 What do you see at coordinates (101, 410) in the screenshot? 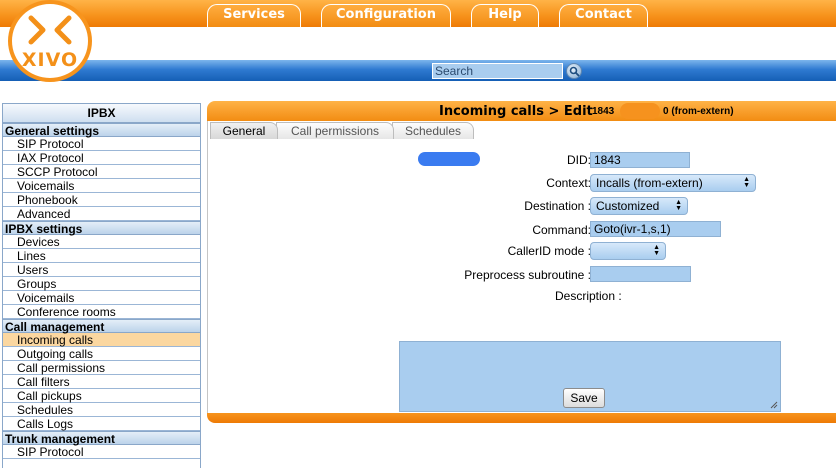
I see `sidebar-item-schedules: Schedules` at bounding box center [101, 410].